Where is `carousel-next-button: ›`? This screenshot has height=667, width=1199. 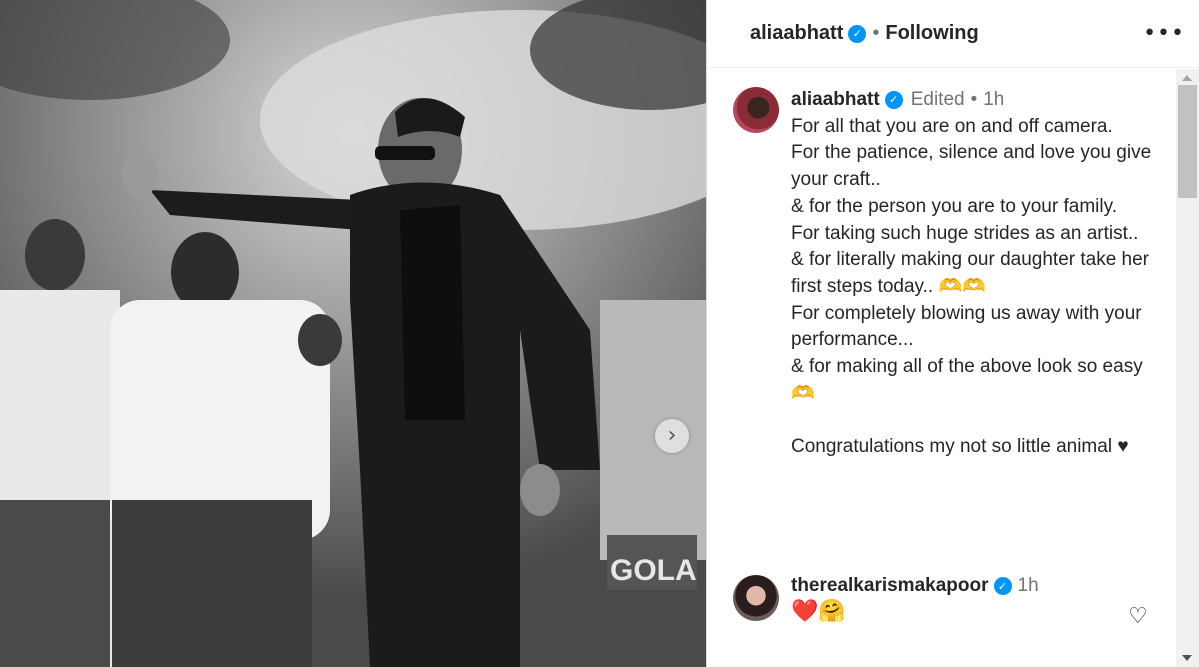 carousel-next-button: › is located at coordinates (672, 436).